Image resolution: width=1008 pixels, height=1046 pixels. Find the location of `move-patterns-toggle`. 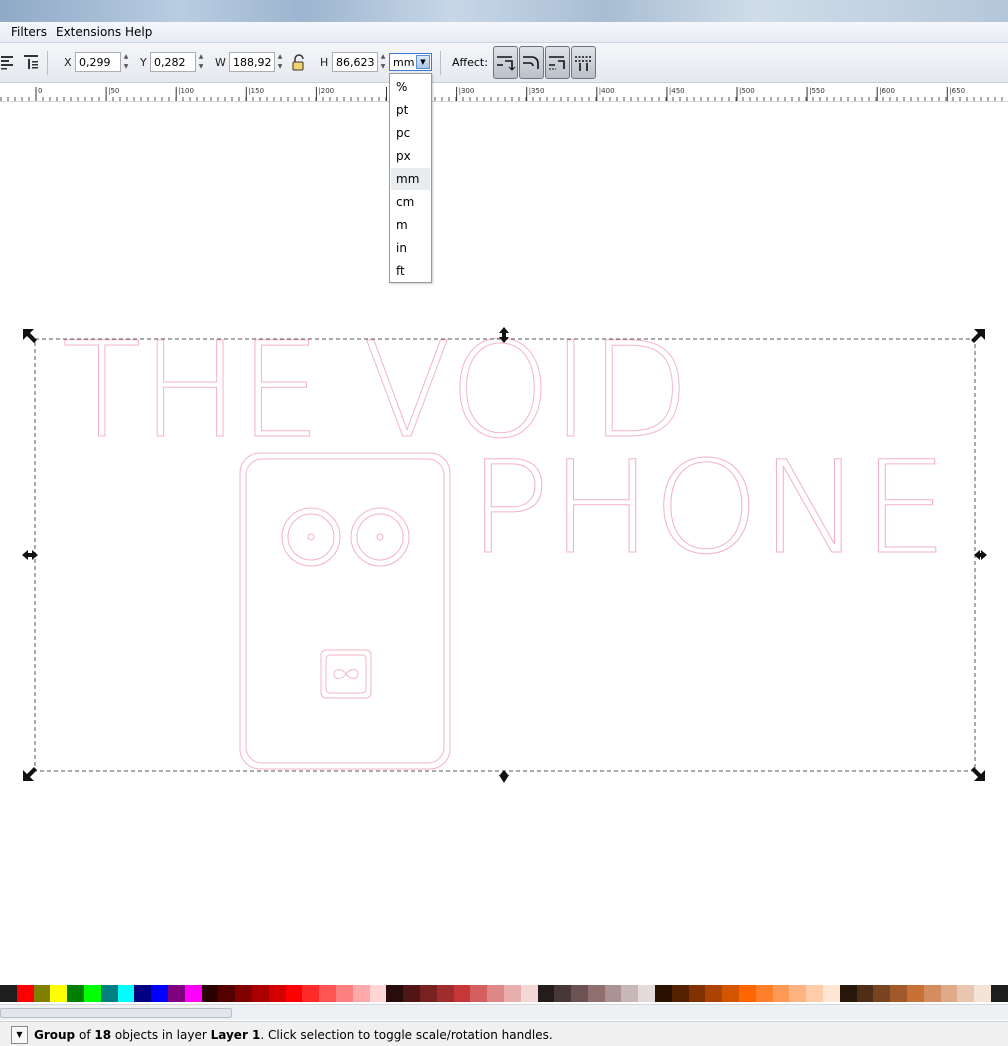

move-patterns-toggle is located at coordinates (583, 62).